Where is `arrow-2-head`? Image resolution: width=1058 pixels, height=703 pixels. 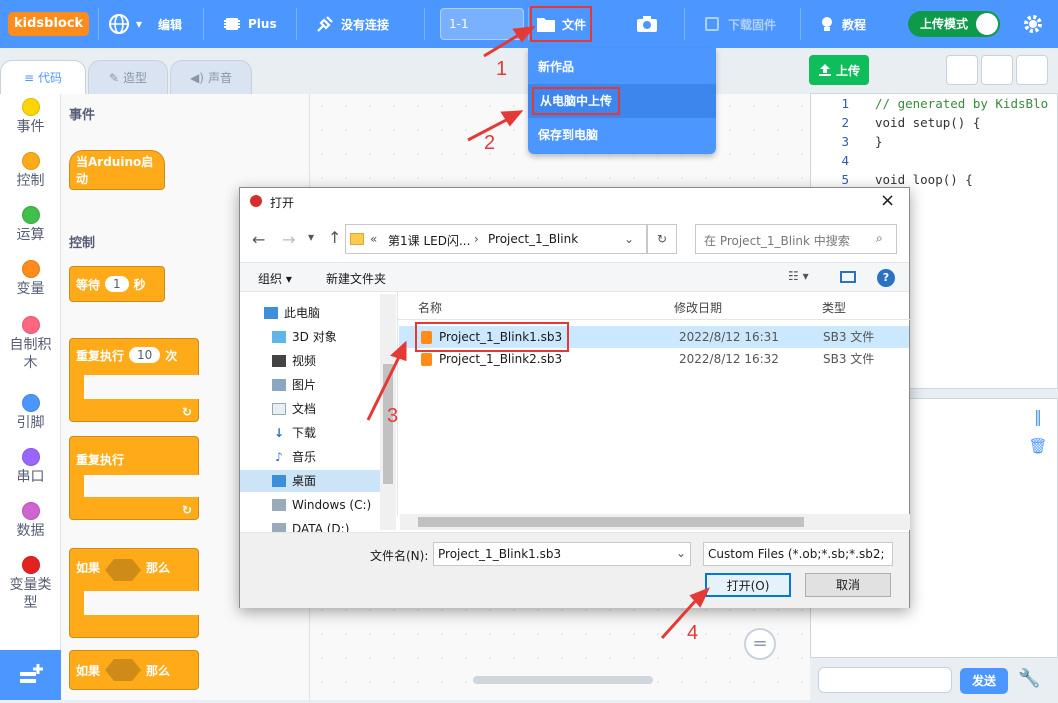 arrow-2-head is located at coordinates (512, 118).